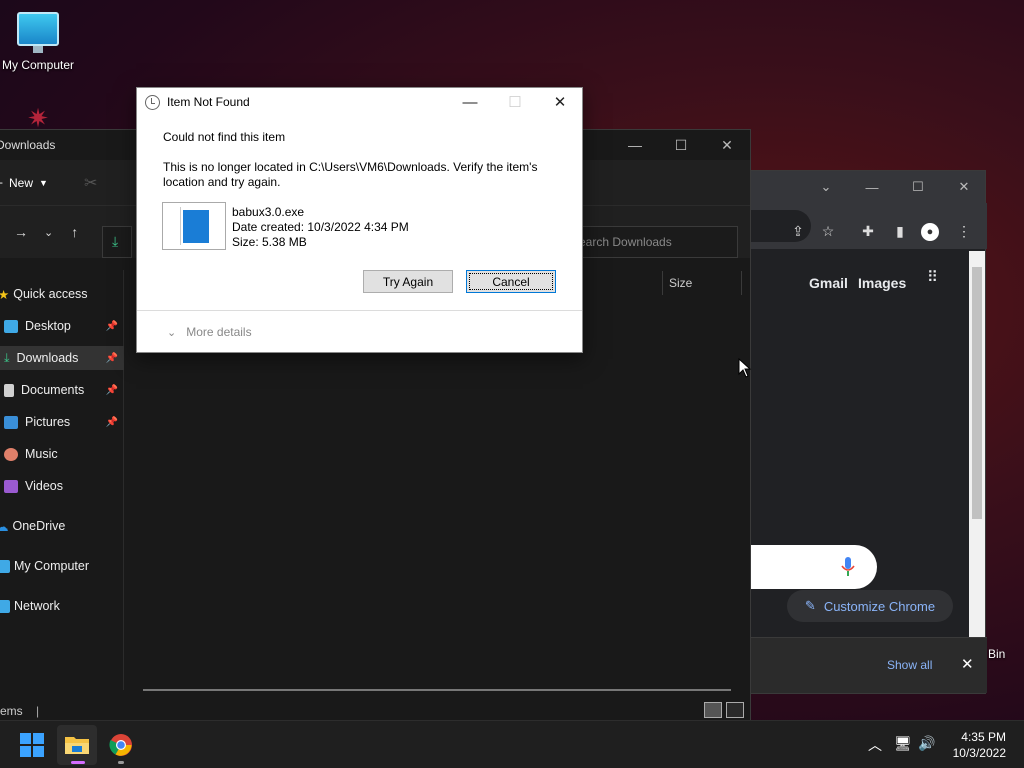 The height and width of the screenshot is (768, 1024). What do you see at coordinates (875, 745) in the screenshot?
I see `chevron-up-icon: ︿` at bounding box center [875, 745].